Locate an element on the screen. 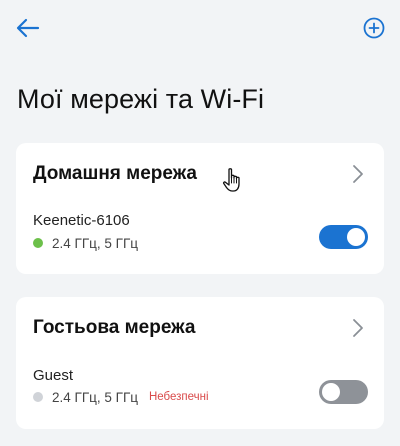 This screenshot has width=400, height=446. home-network-title: Домашня мережа is located at coordinates (115, 173).